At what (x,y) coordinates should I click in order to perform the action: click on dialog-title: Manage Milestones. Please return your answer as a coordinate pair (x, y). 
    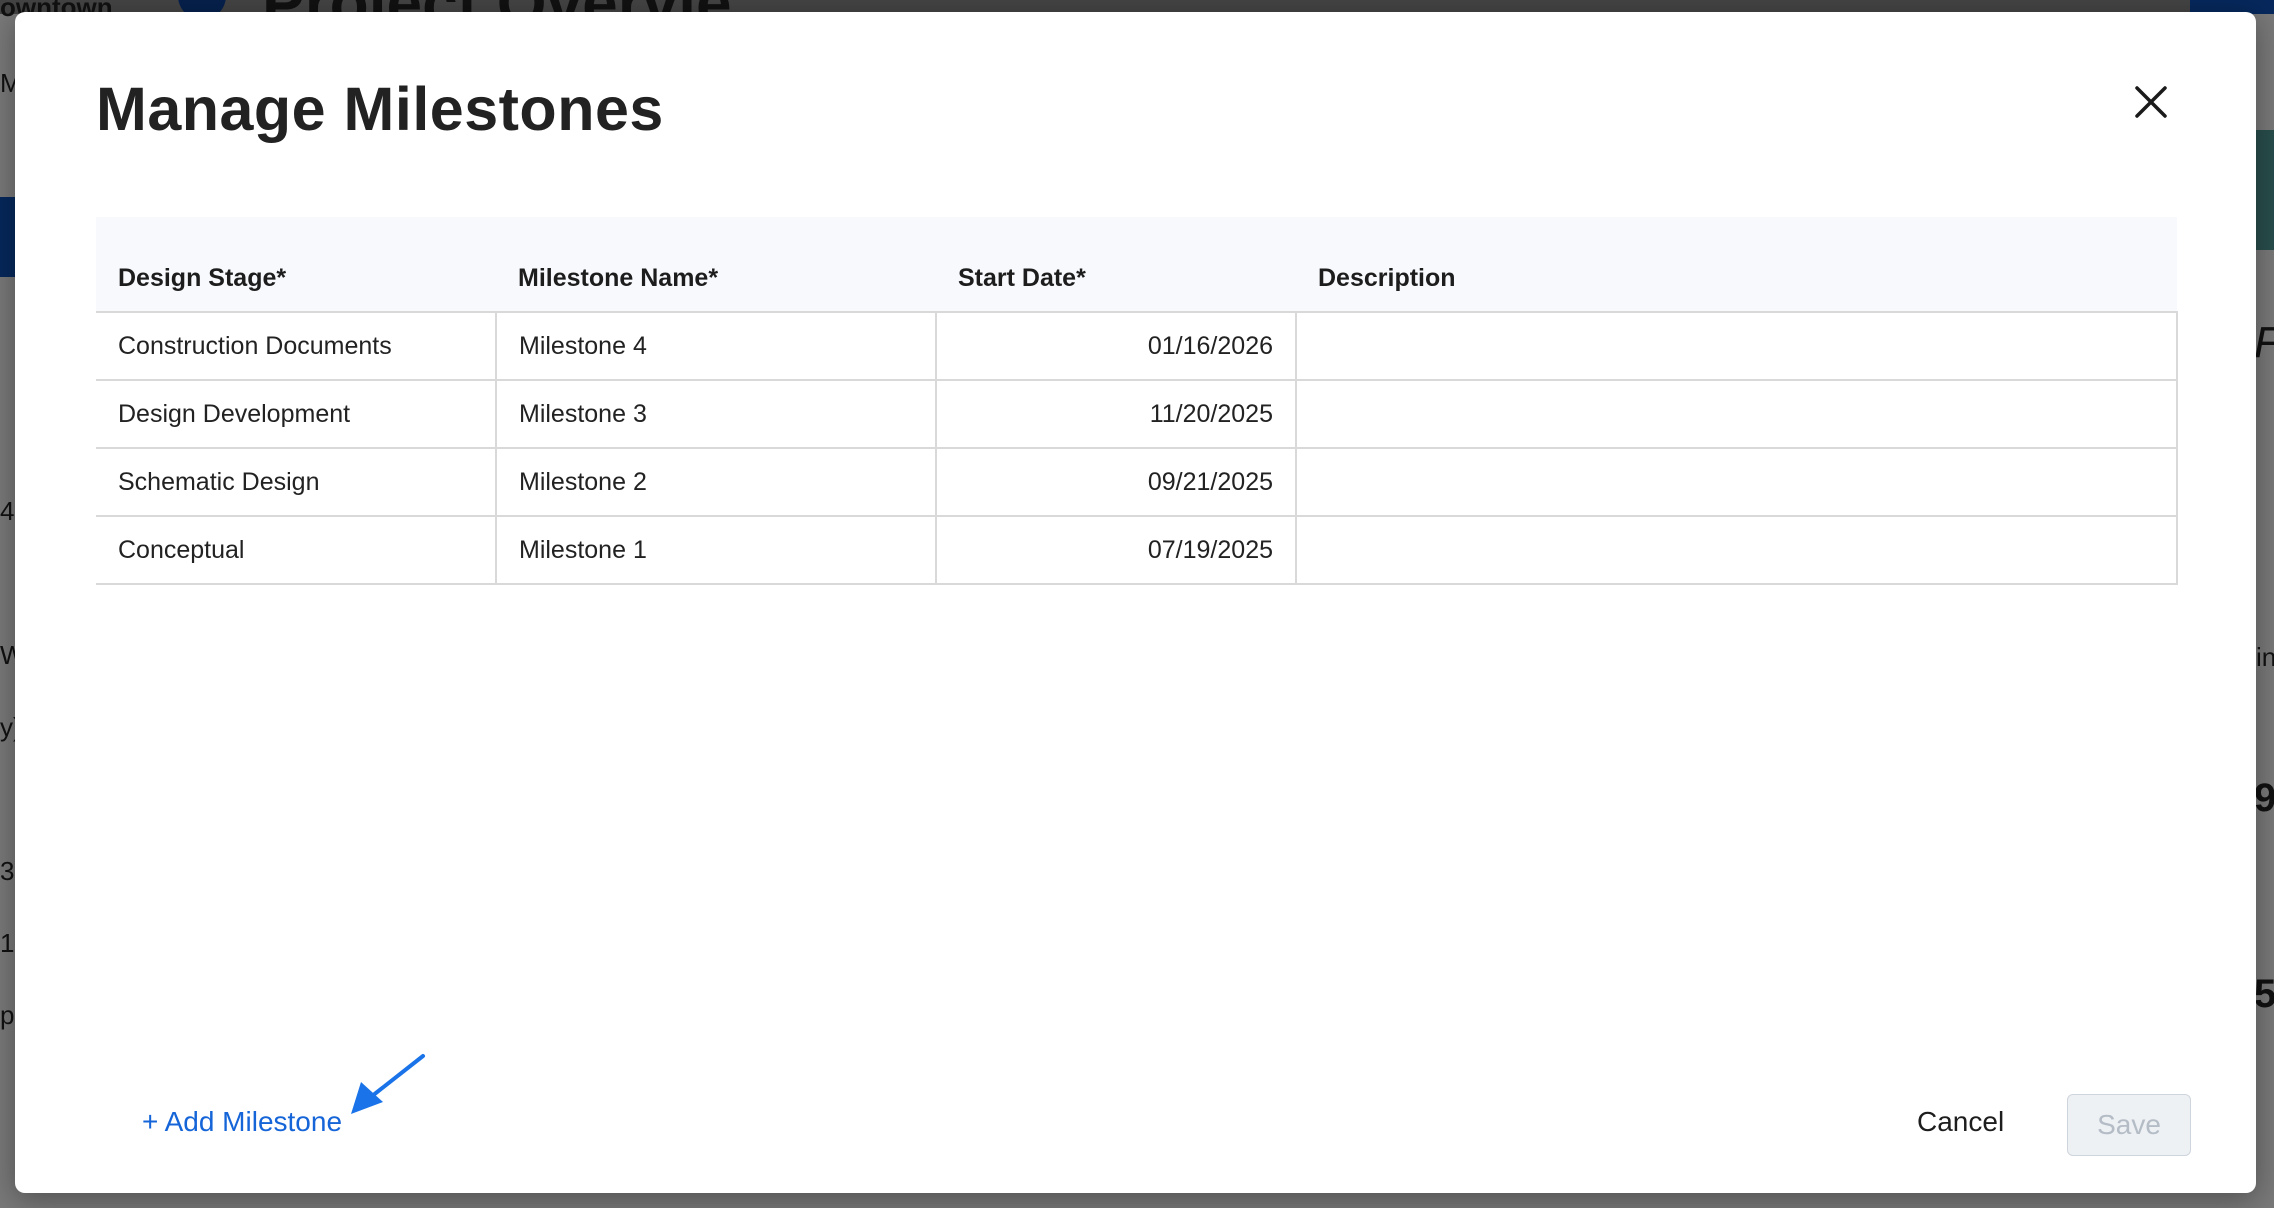
    Looking at the image, I should click on (380, 109).